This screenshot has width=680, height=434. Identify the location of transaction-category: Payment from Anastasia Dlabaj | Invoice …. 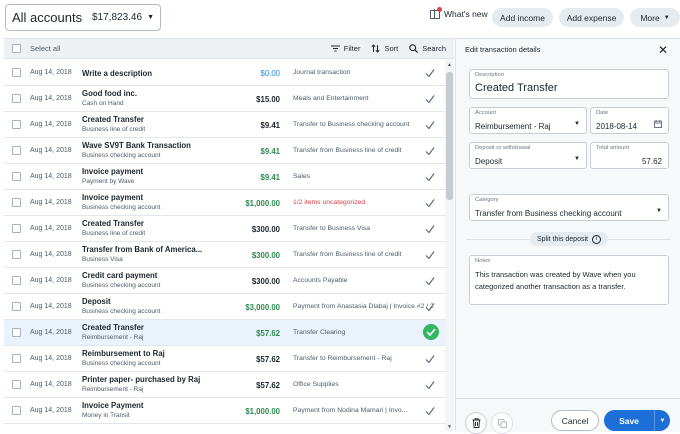
(368, 306).